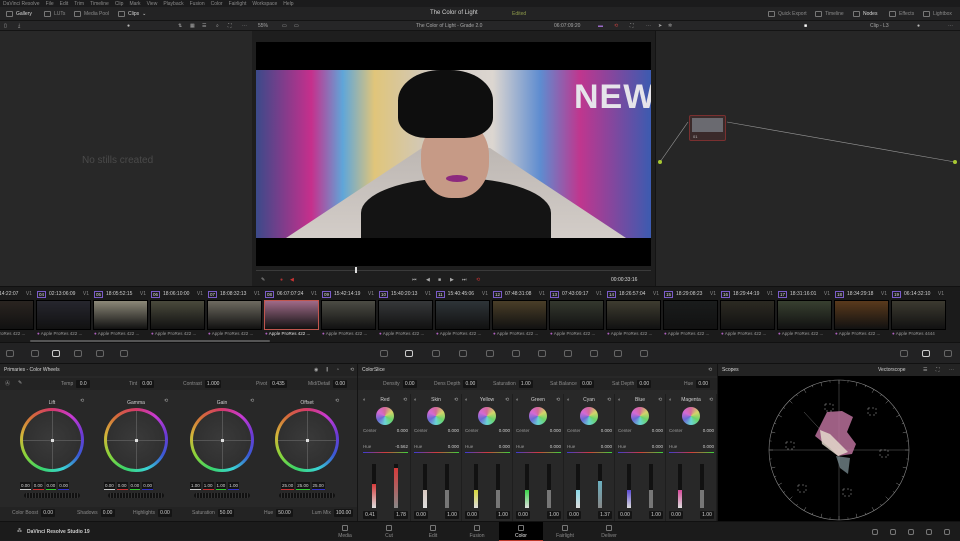 The height and width of the screenshot is (541, 960). What do you see at coordinates (937, 14) in the screenshot?
I see `lightbox-button: Lightbox` at bounding box center [937, 14].